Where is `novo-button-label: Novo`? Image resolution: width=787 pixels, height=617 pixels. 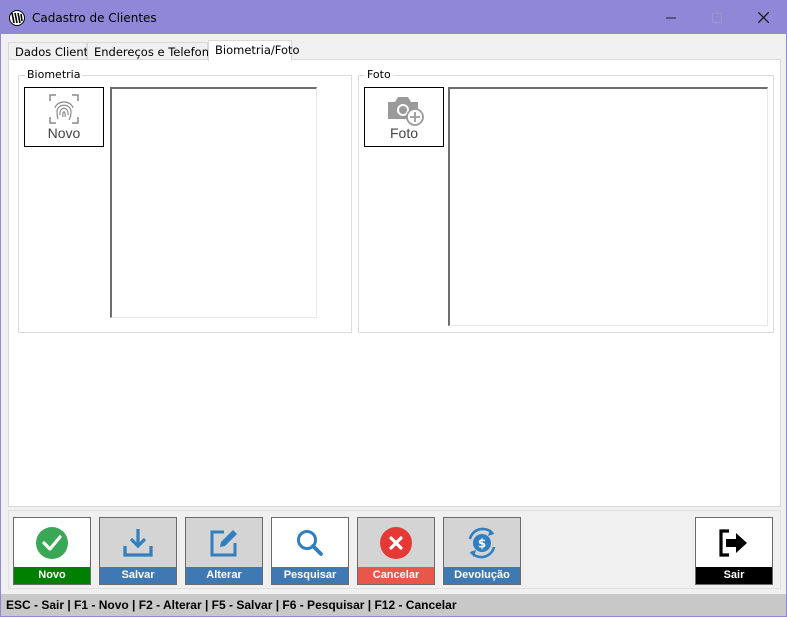
novo-button-label: Novo is located at coordinates (52, 575).